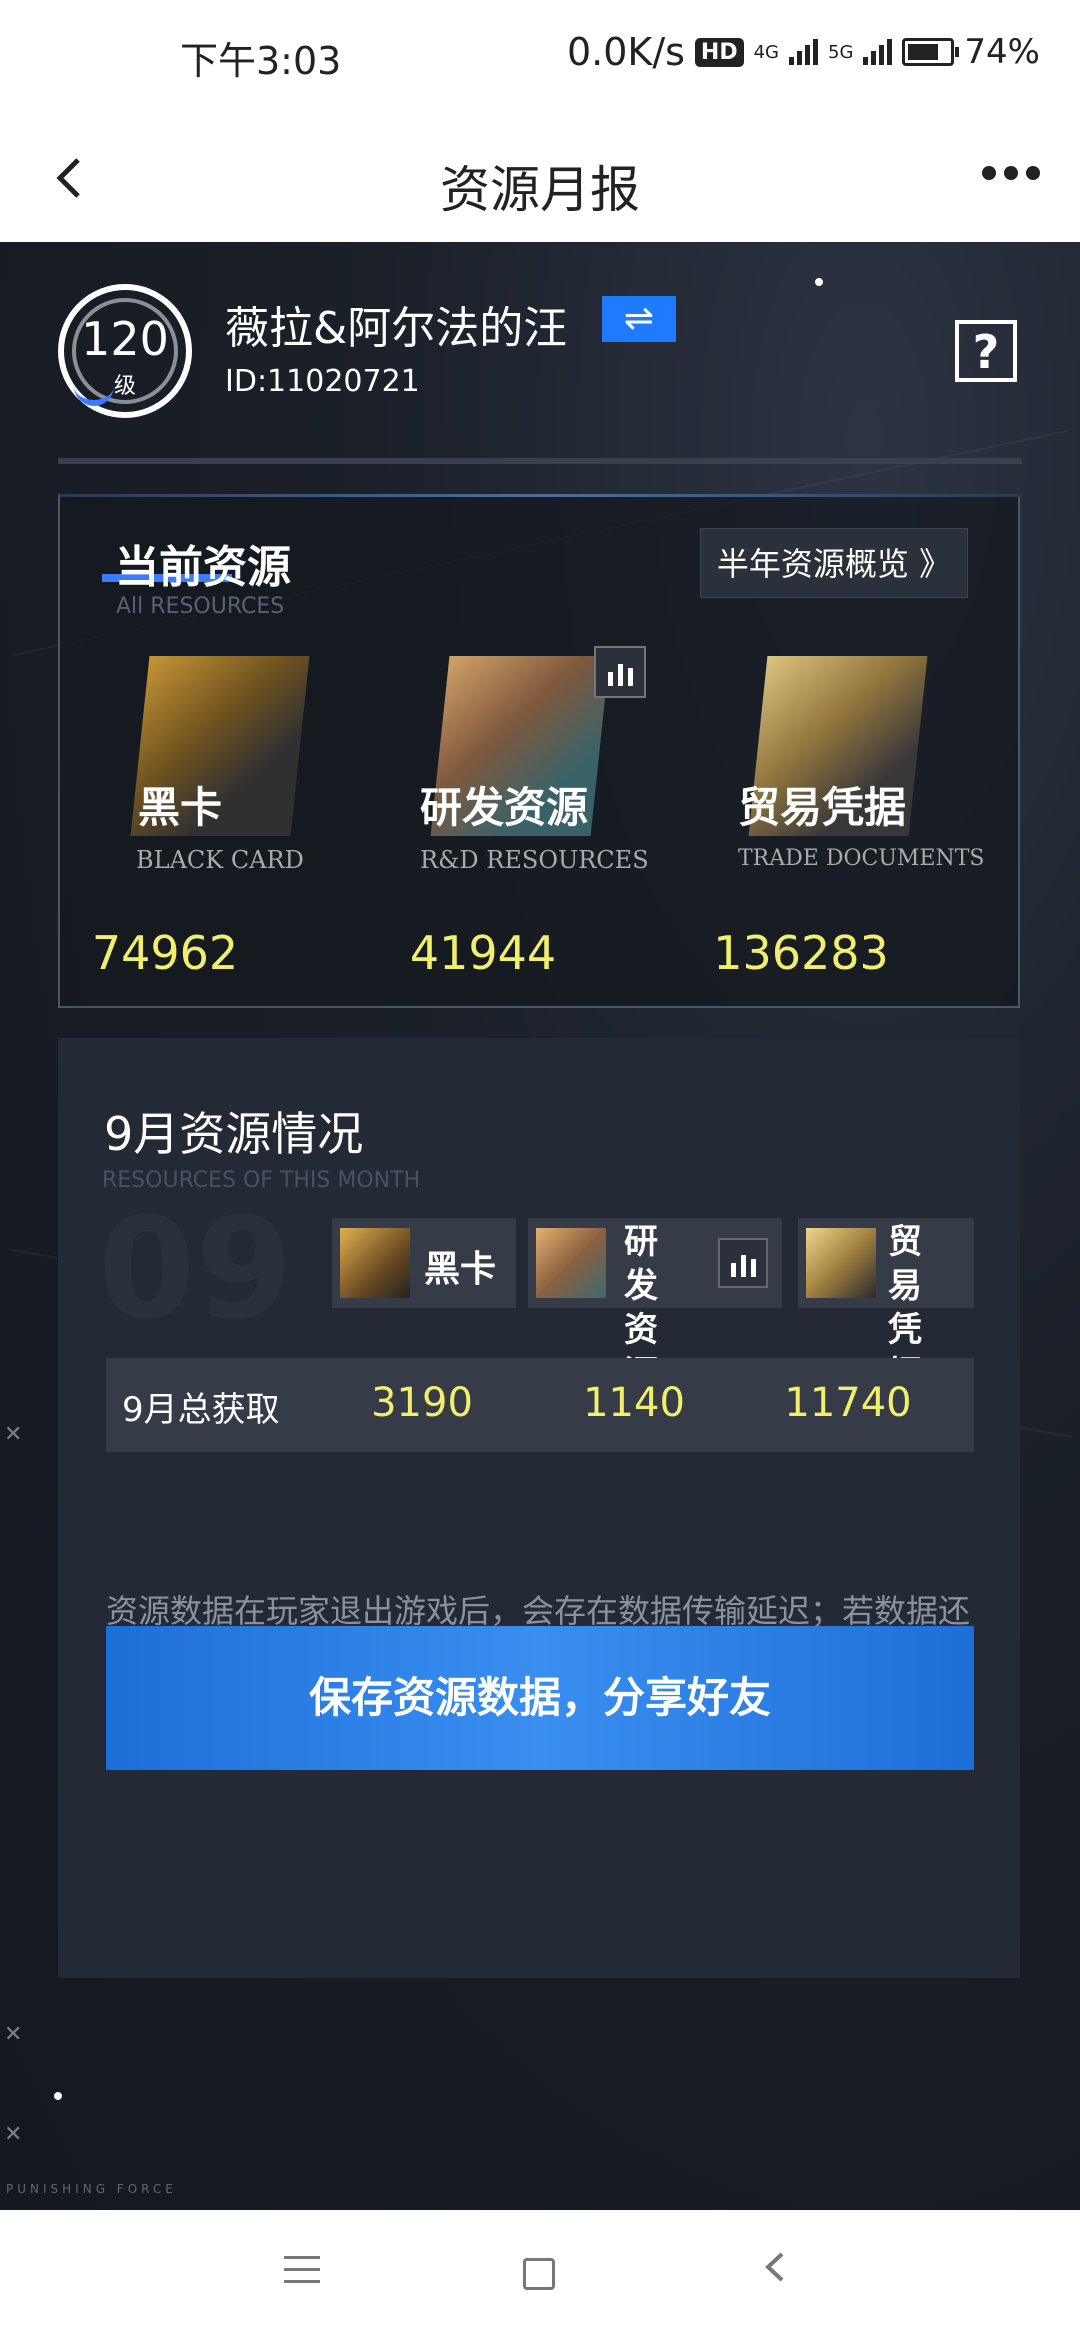 The height and width of the screenshot is (2340, 1080). Describe the element at coordinates (210, 776) in the screenshot. I see `resource-card-black-card: 黑卡 BLACK CARD` at that location.